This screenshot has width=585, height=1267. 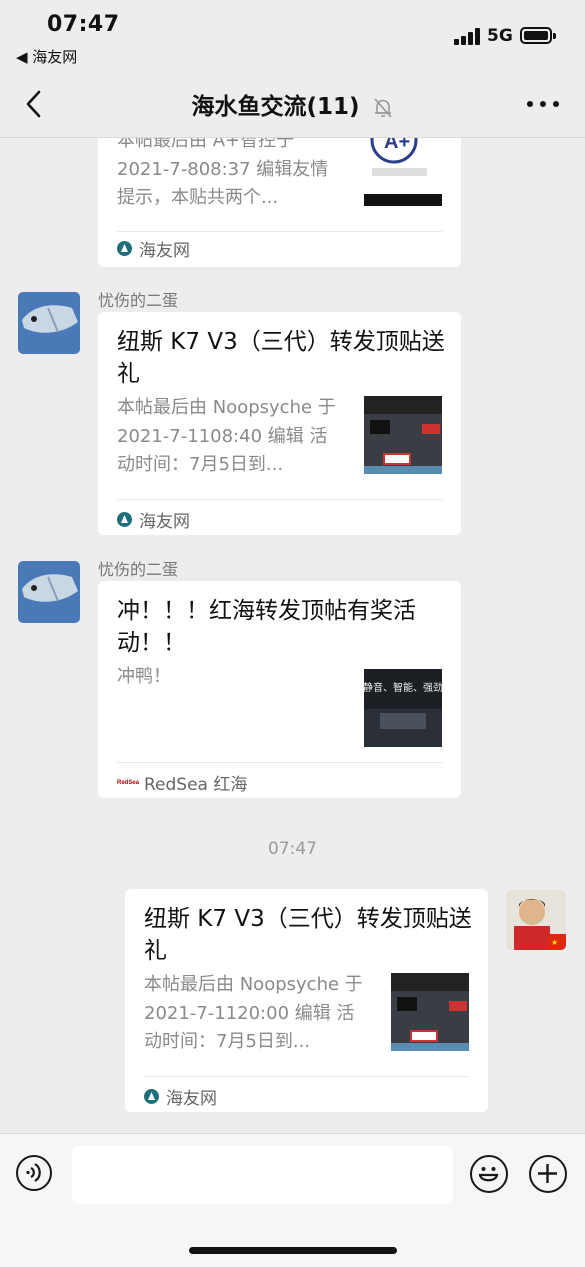 I want to click on thumb-caption: 静音、智能、强劲, so click(x=403, y=687).